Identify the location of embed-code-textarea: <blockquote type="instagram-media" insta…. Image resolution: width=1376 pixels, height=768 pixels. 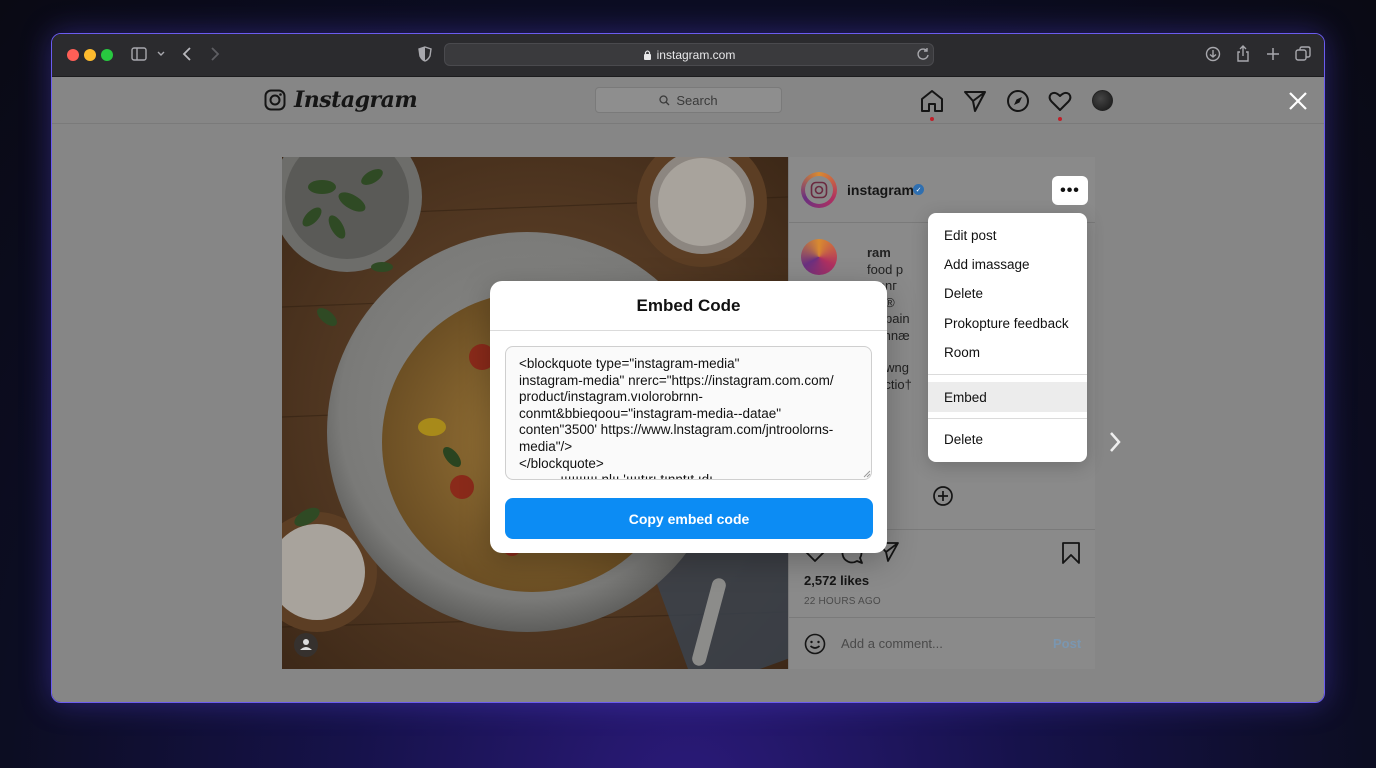
(688, 413).